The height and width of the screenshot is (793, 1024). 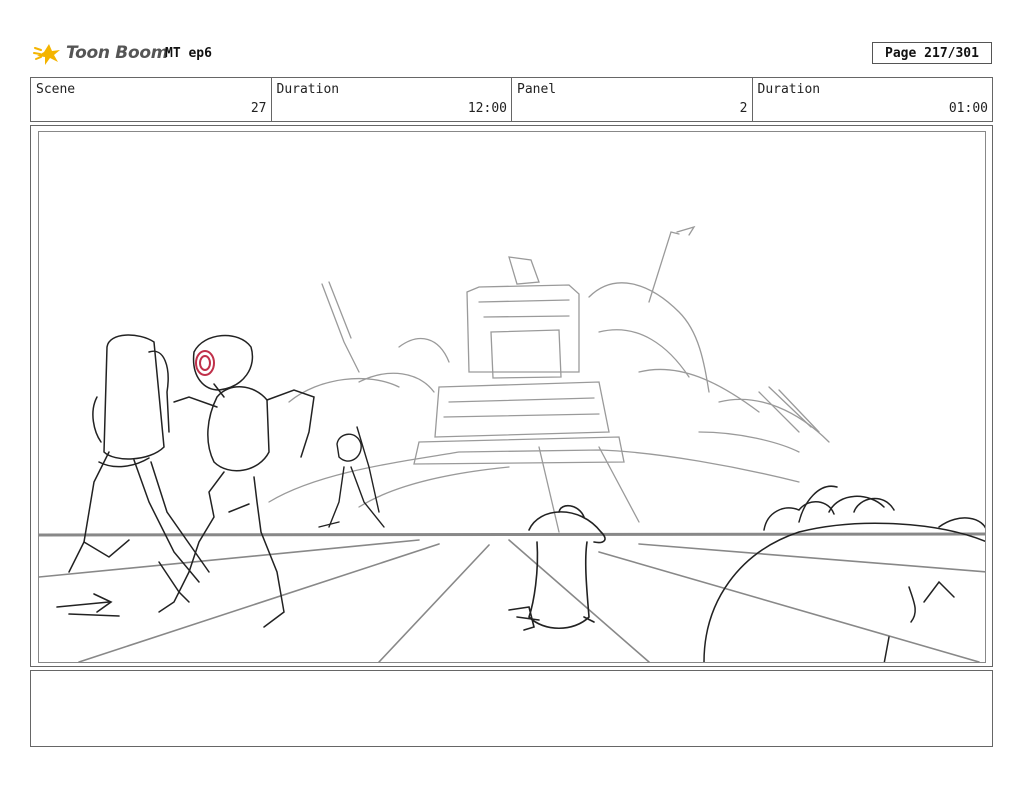 What do you see at coordinates (743, 108) in the screenshot?
I see `panel-value: 2` at bounding box center [743, 108].